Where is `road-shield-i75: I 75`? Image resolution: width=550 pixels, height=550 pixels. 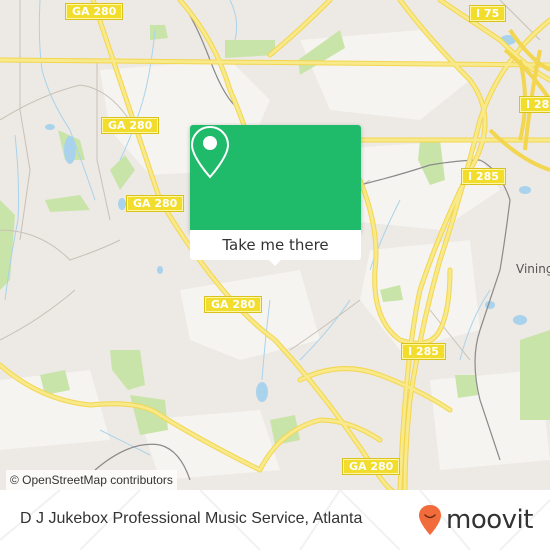
road-shield-i75: I 75 is located at coordinates (487, 13).